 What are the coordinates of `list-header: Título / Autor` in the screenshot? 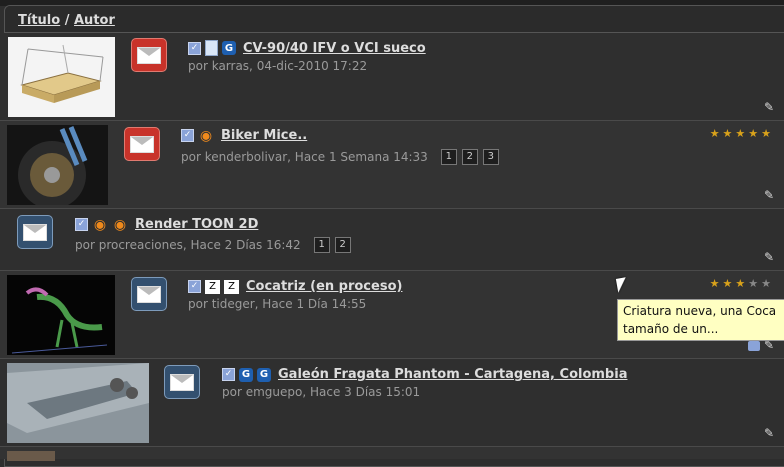 It's located at (394, 19).